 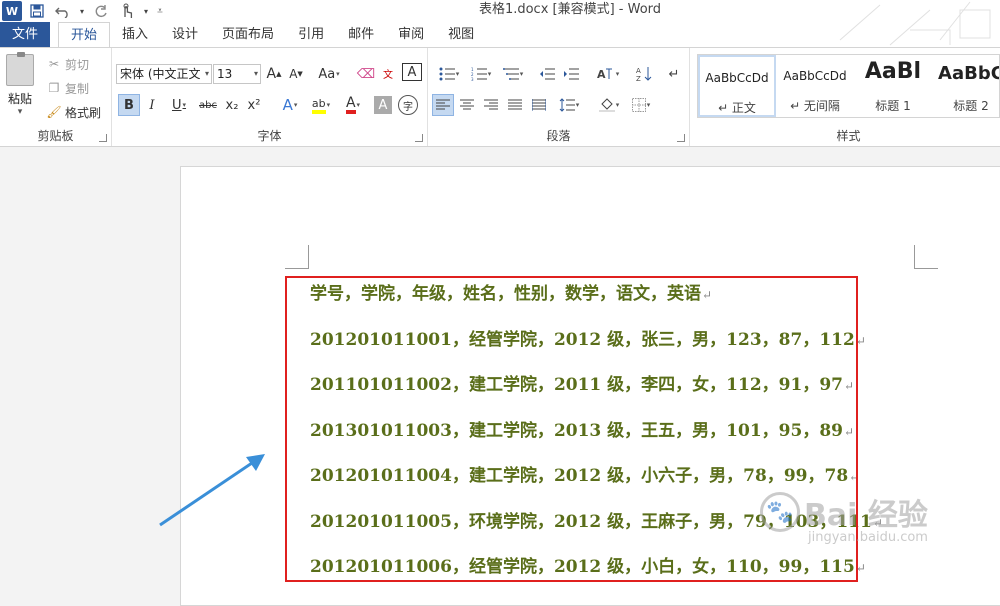 I want to click on text-effects-button: A ▾, so click(x=290, y=105).